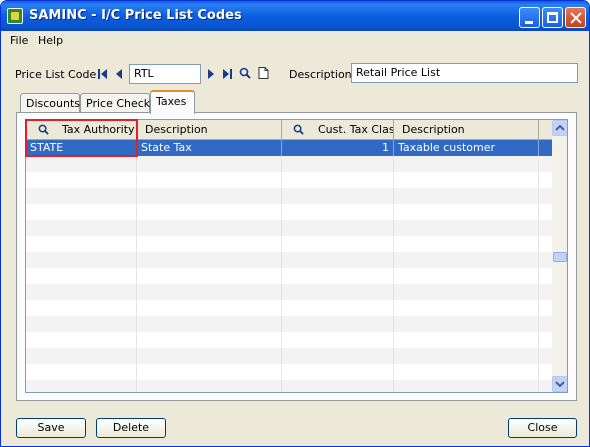 This screenshot has width=590, height=447. I want to click on price-list-code-field: RTL, so click(165, 74).